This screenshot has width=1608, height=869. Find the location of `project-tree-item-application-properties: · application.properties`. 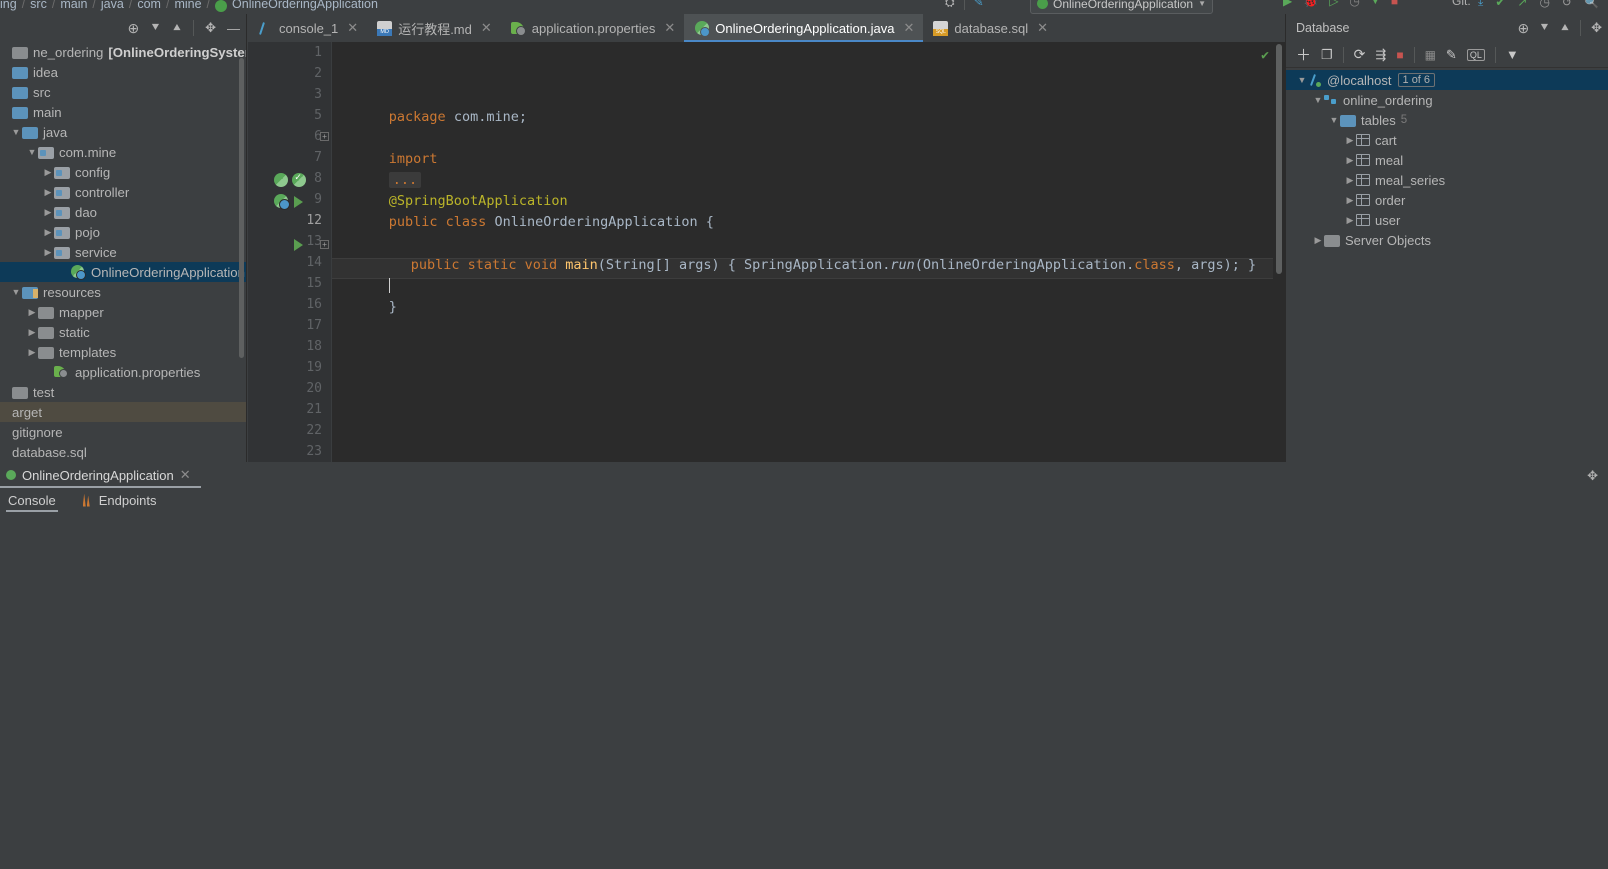

project-tree-item-application-properties: · application.properties is located at coordinates (123, 372).